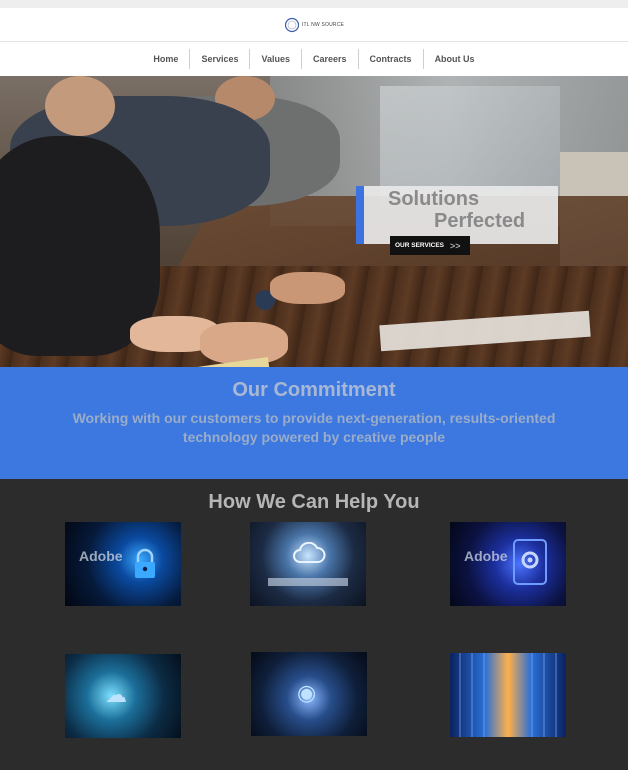 Image resolution: width=628 pixels, height=770 pixels. Describe the element at coordinates (307, 288) in the screenshot. I see `hero-hand-back` at that location.